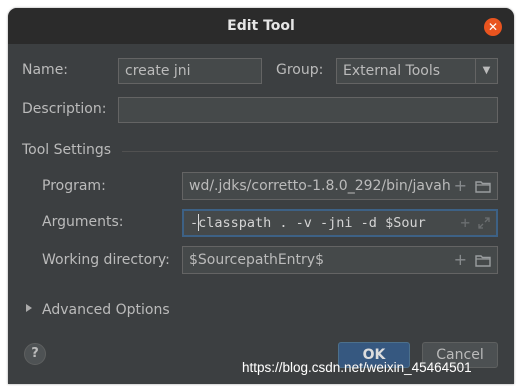 The width and height of the screenshot is (522, 386). What do you see at coordinates (340, 260) in the screenshot?
I see `working-directory-field: $SourcepathEntry$ +` at bounding box center [340, 260].